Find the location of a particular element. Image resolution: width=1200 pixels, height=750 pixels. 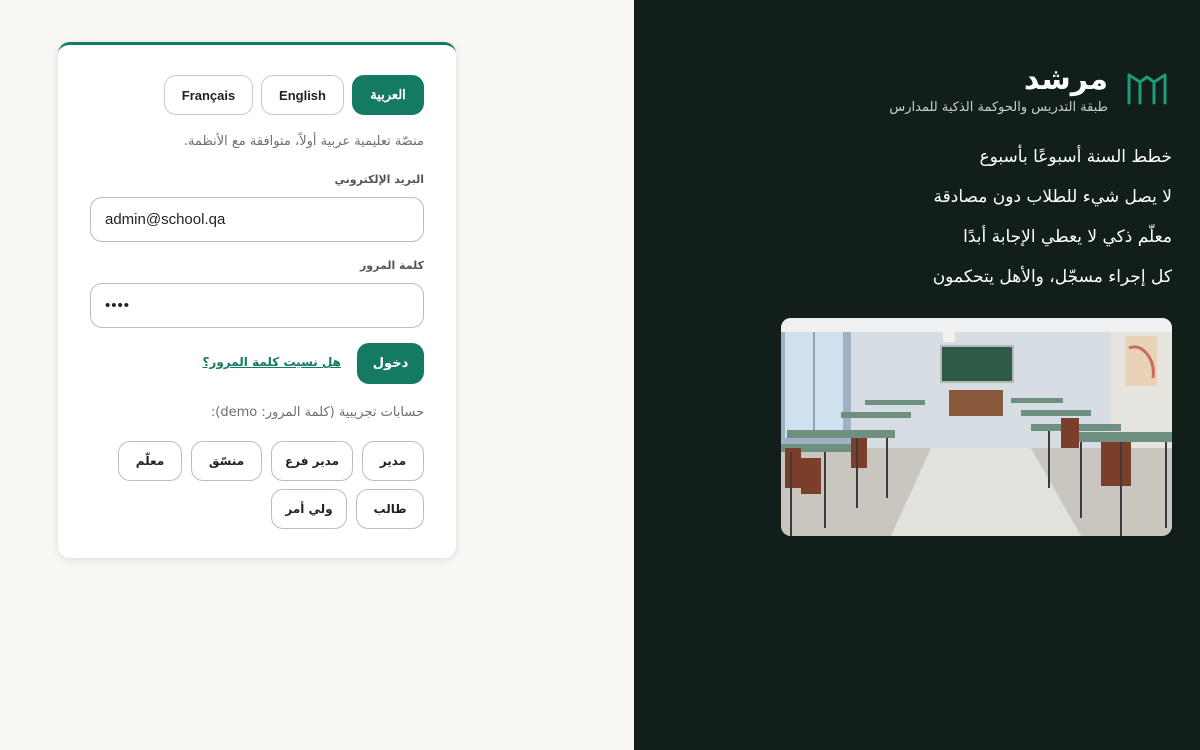

demo-accounts-row-2: طالب ولي أمر is located at coordinates (347, 509).